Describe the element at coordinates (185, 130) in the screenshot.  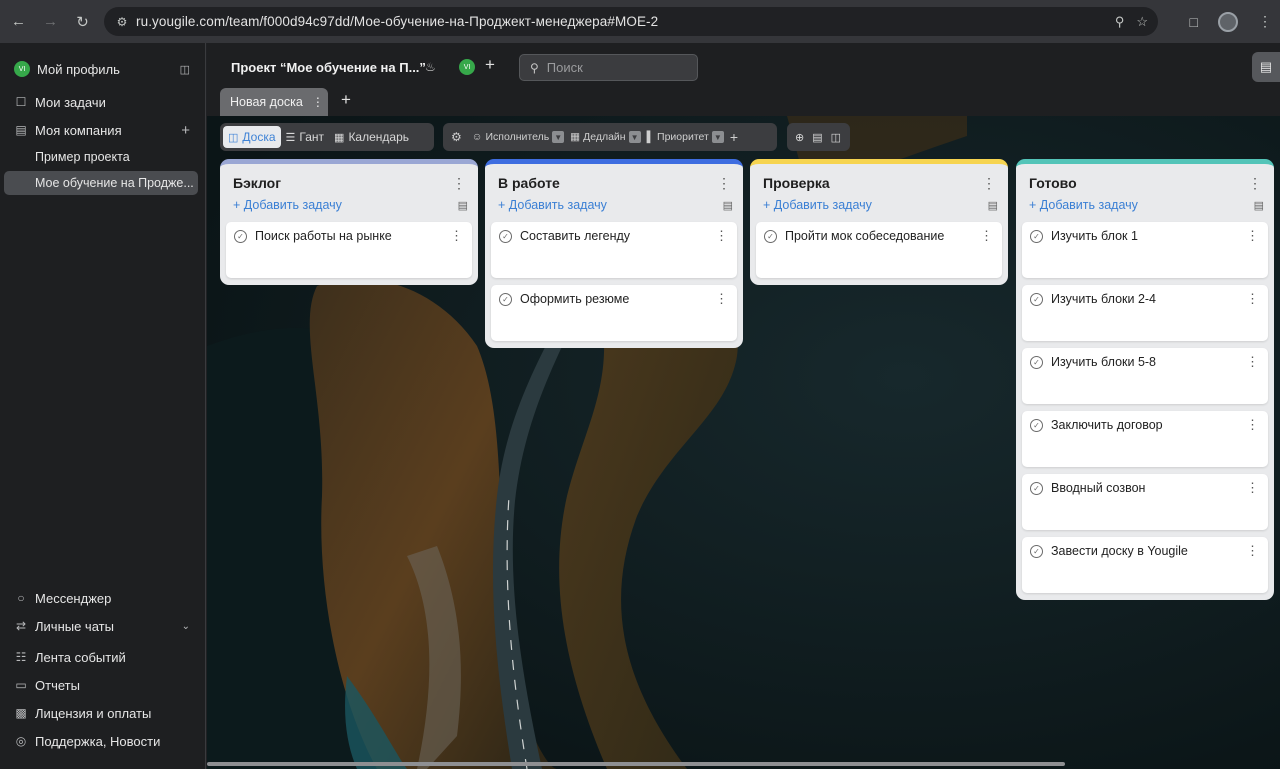
I see `add-project-icon: +` at that location.